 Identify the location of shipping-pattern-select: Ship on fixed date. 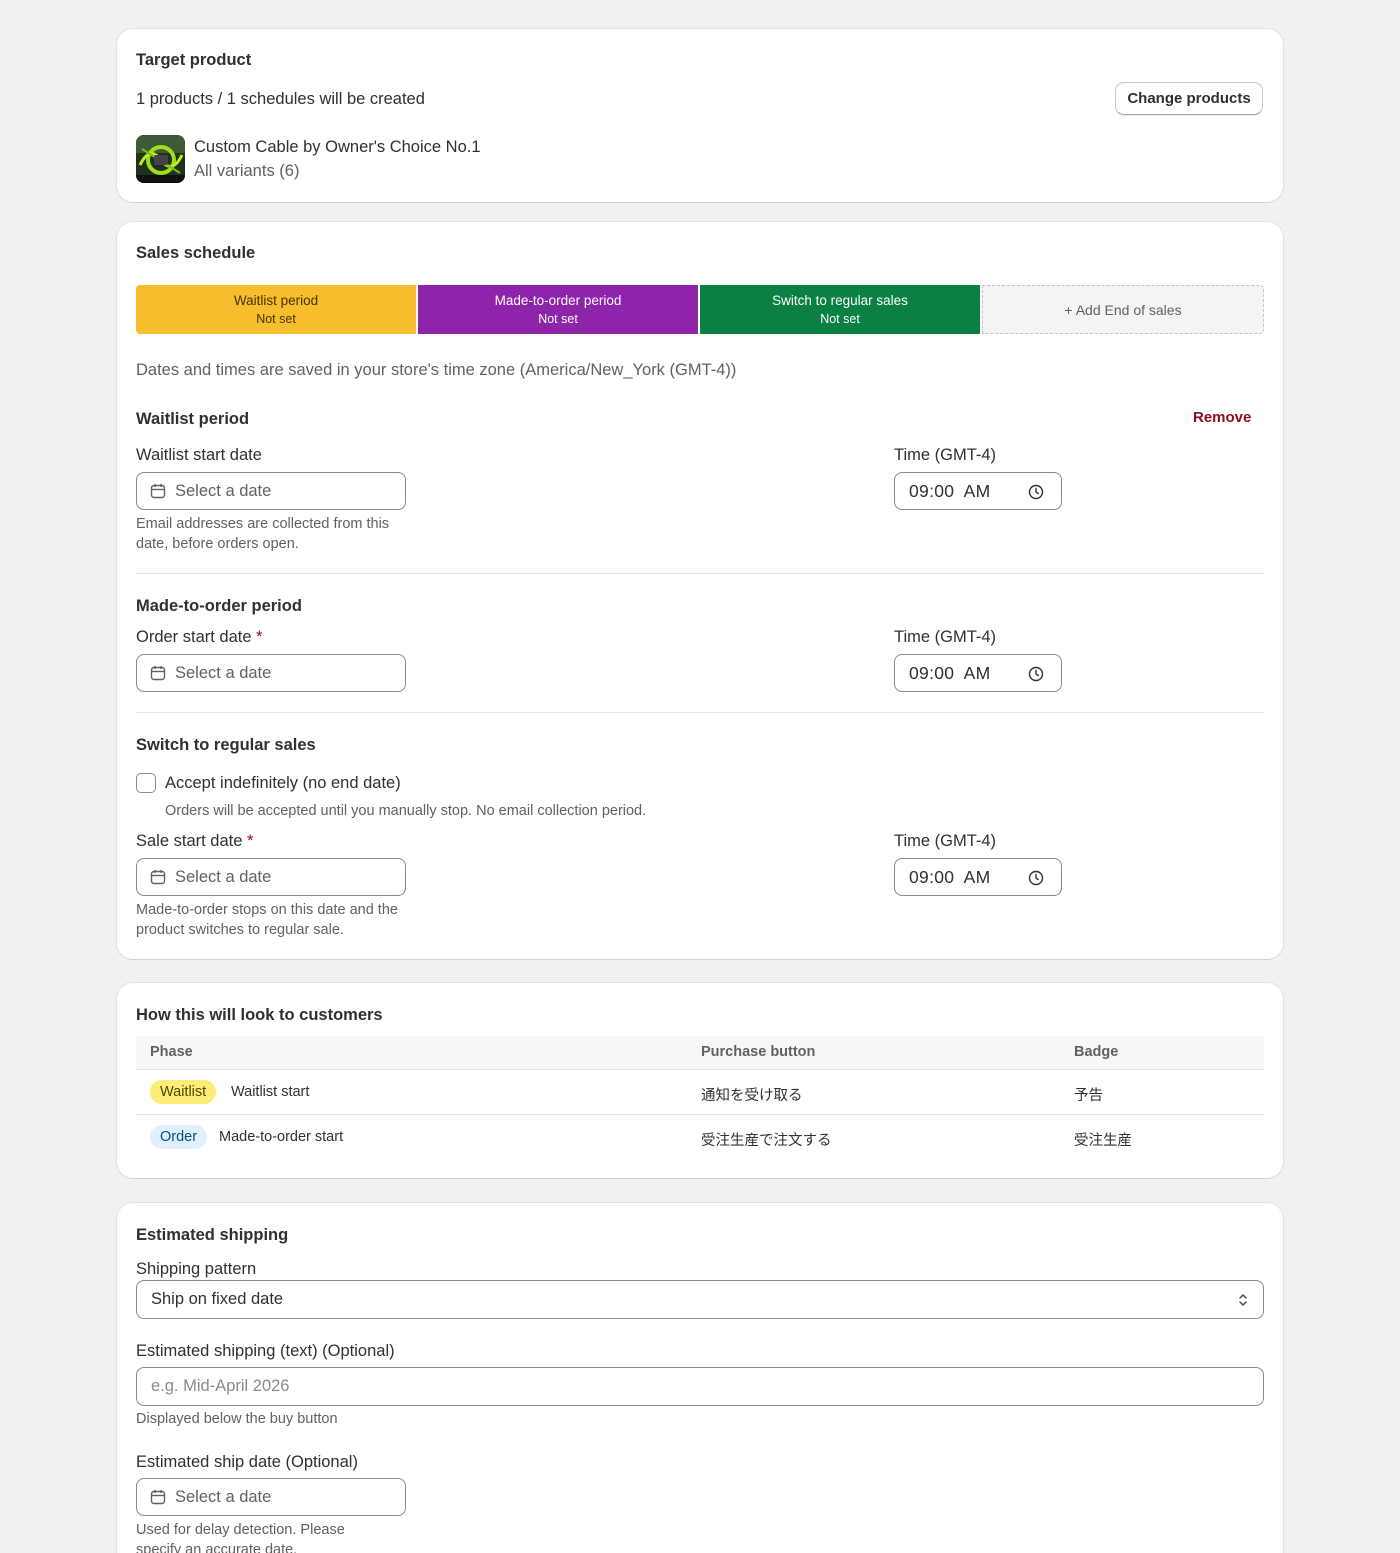
(700, 1299).